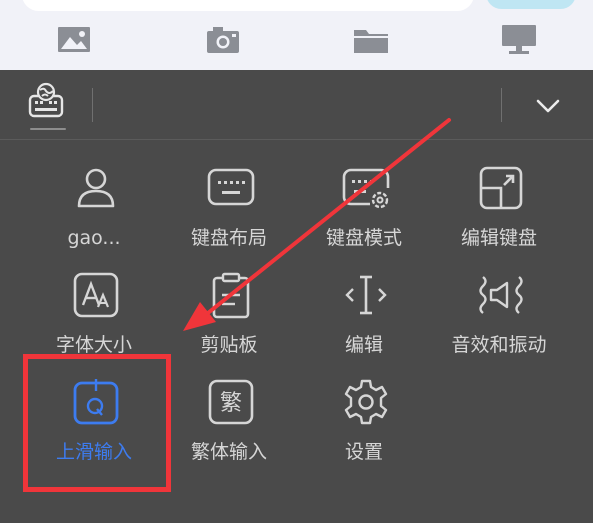  I want to click on user-icon, so click(96, 188).